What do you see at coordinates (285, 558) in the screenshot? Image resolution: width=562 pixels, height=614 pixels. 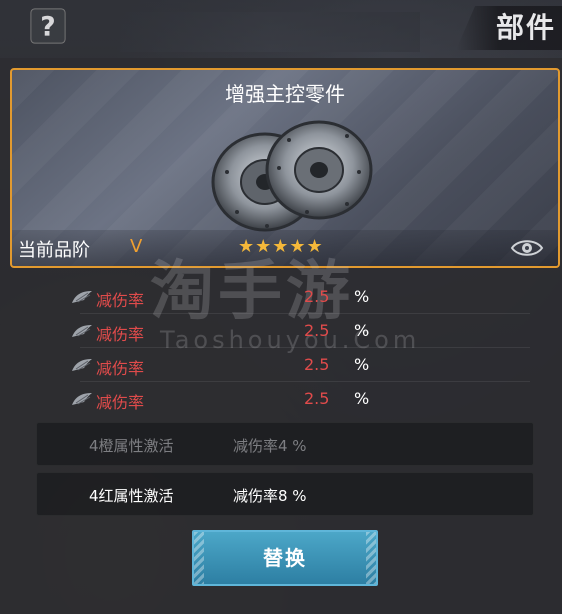 I see `replace-button: 替换` at bounding box center [285, 558].